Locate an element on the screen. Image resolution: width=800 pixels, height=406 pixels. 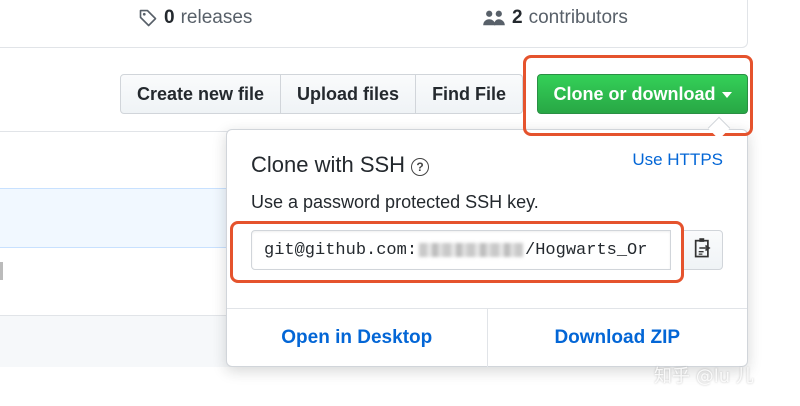
contributors-stat: 2 contributors is located at coordinates (555, 18).